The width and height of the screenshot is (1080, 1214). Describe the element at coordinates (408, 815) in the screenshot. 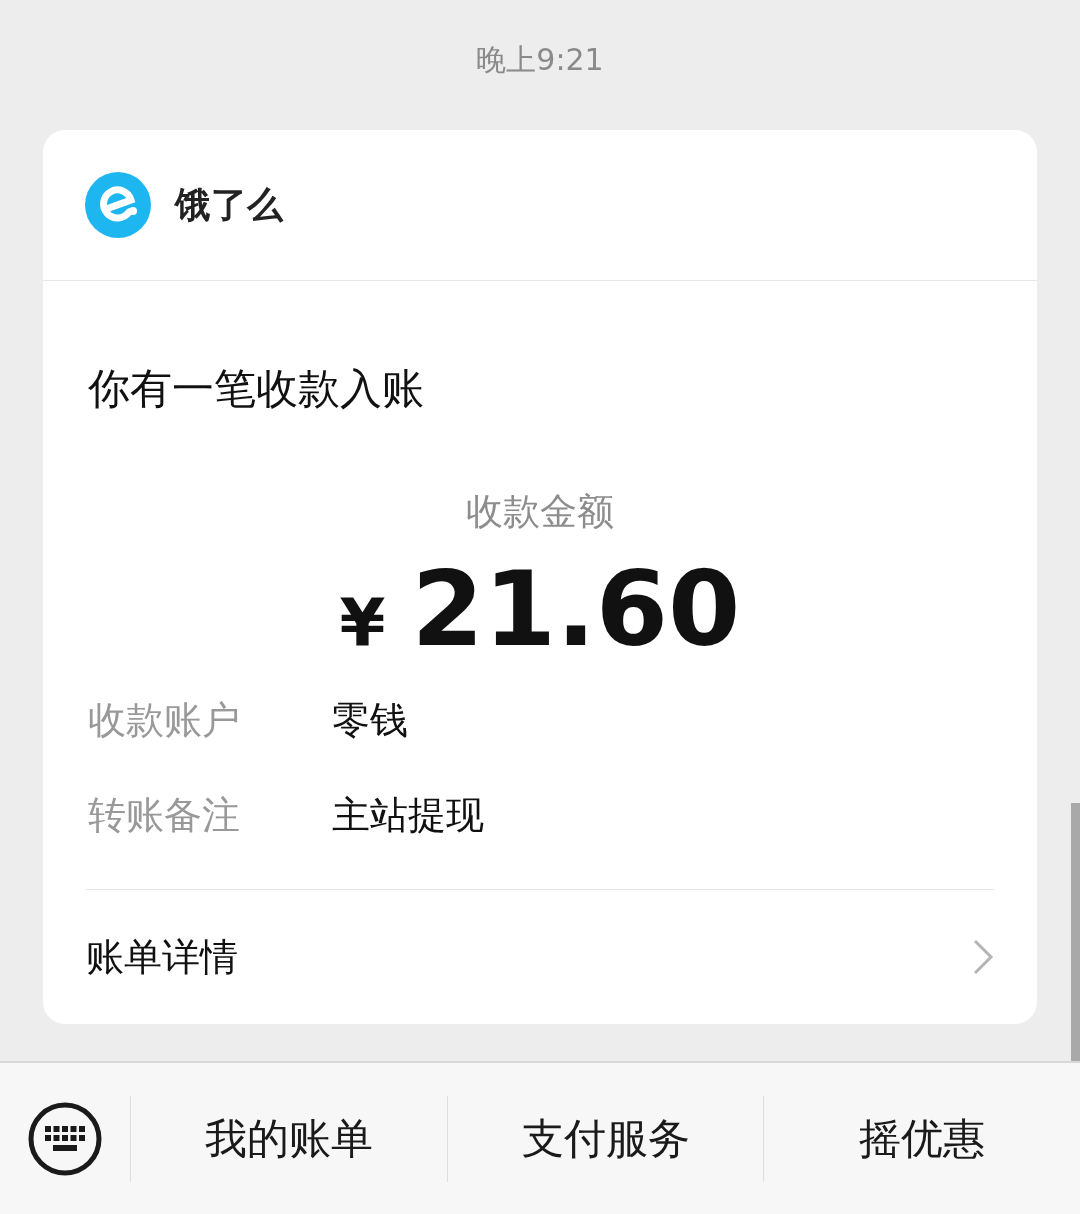

I see `detail-value: 主站提现` at that location.